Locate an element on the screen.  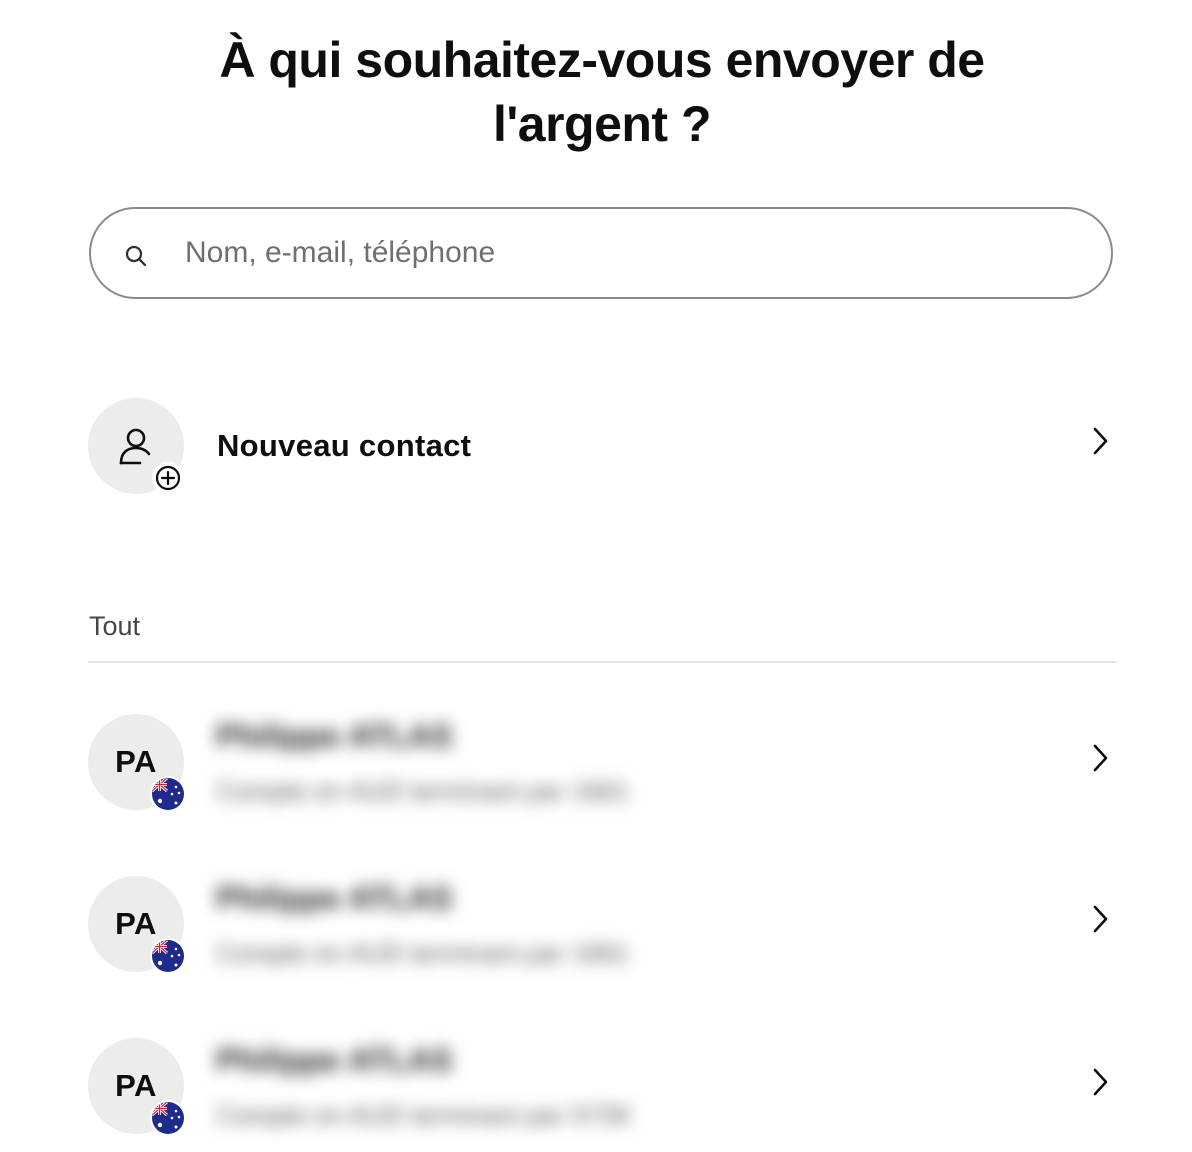
person-icon is located at coordinates (135, 446).